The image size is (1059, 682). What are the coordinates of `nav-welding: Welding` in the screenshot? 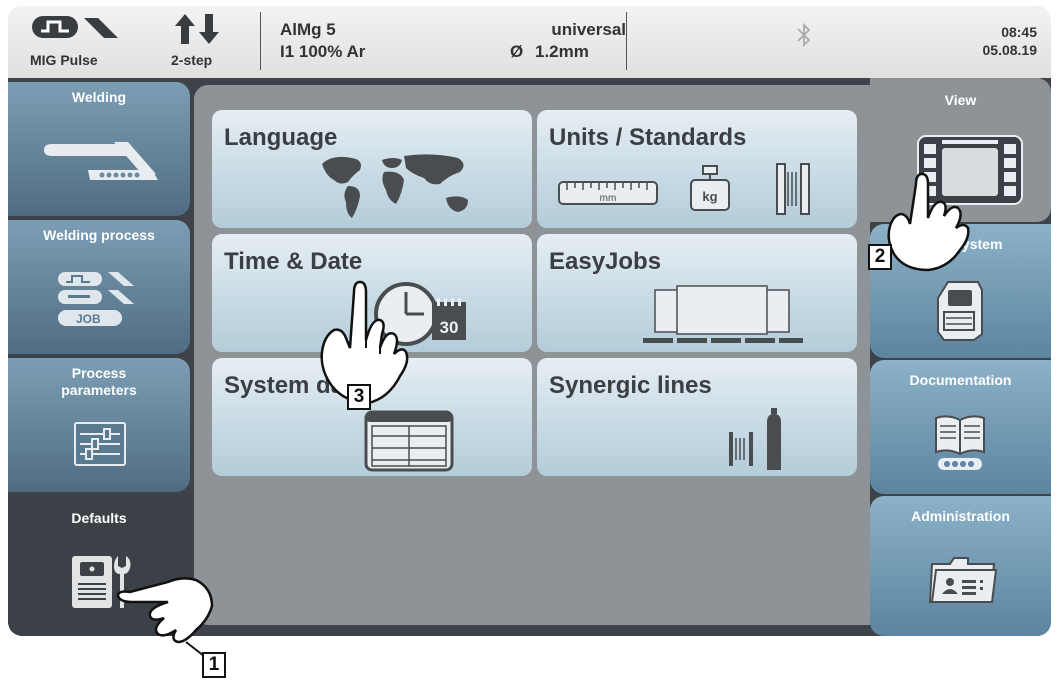 It's located at (99, 149).